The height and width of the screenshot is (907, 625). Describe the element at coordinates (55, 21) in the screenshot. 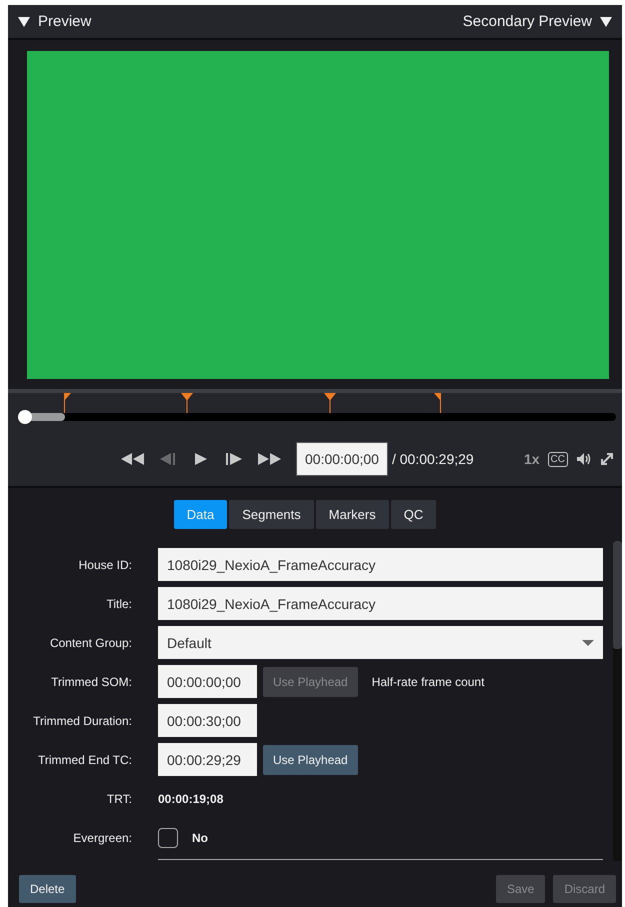

I see `preview-toggle: Preview` at that location.